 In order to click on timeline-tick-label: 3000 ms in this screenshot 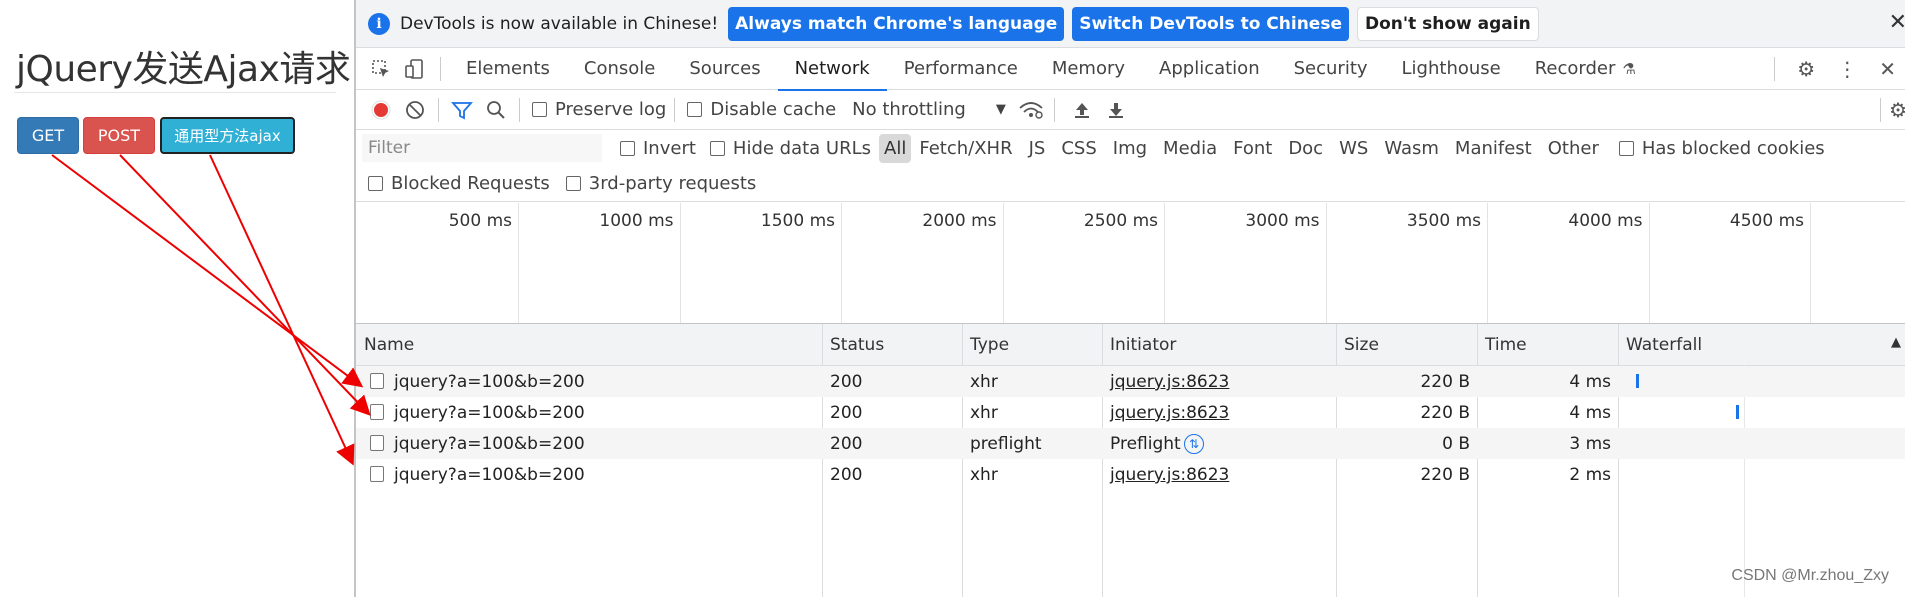, I will do `click(1282, 221)`.